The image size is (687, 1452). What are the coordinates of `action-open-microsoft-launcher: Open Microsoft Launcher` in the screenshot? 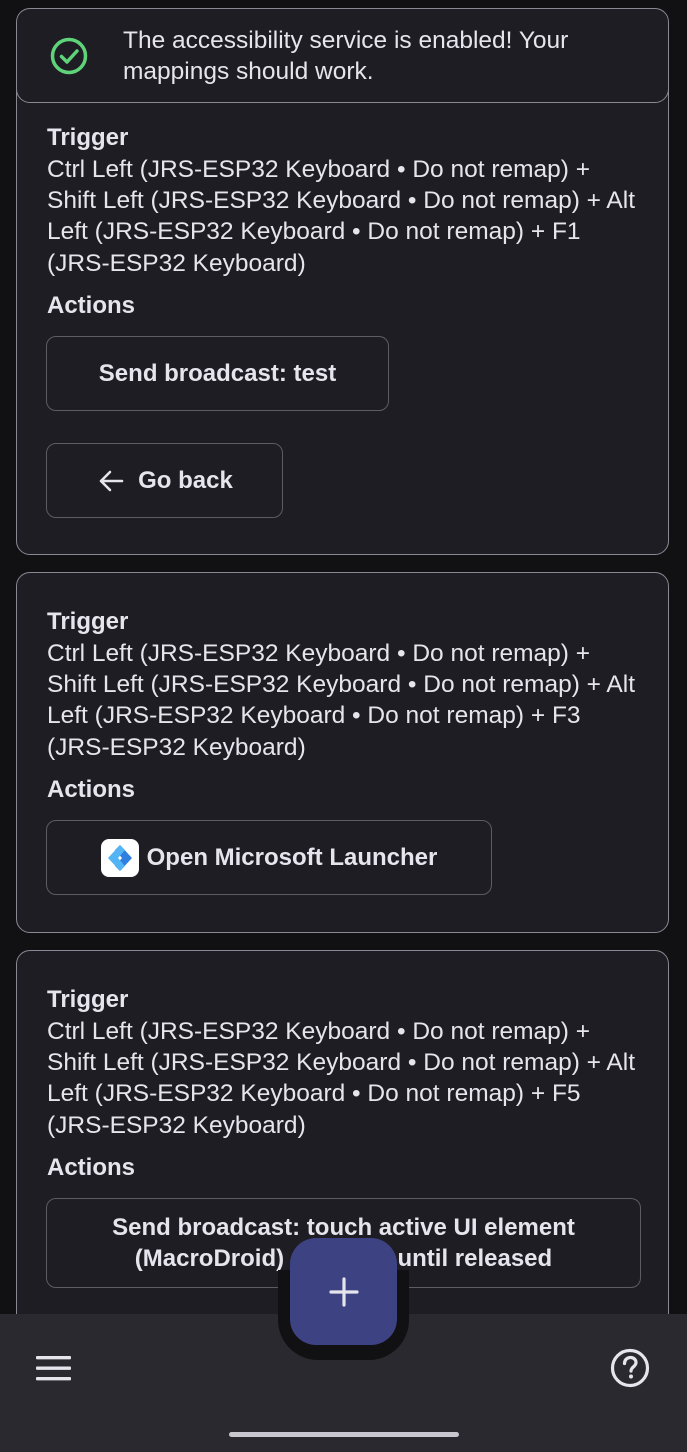 It's located at (269, 857).